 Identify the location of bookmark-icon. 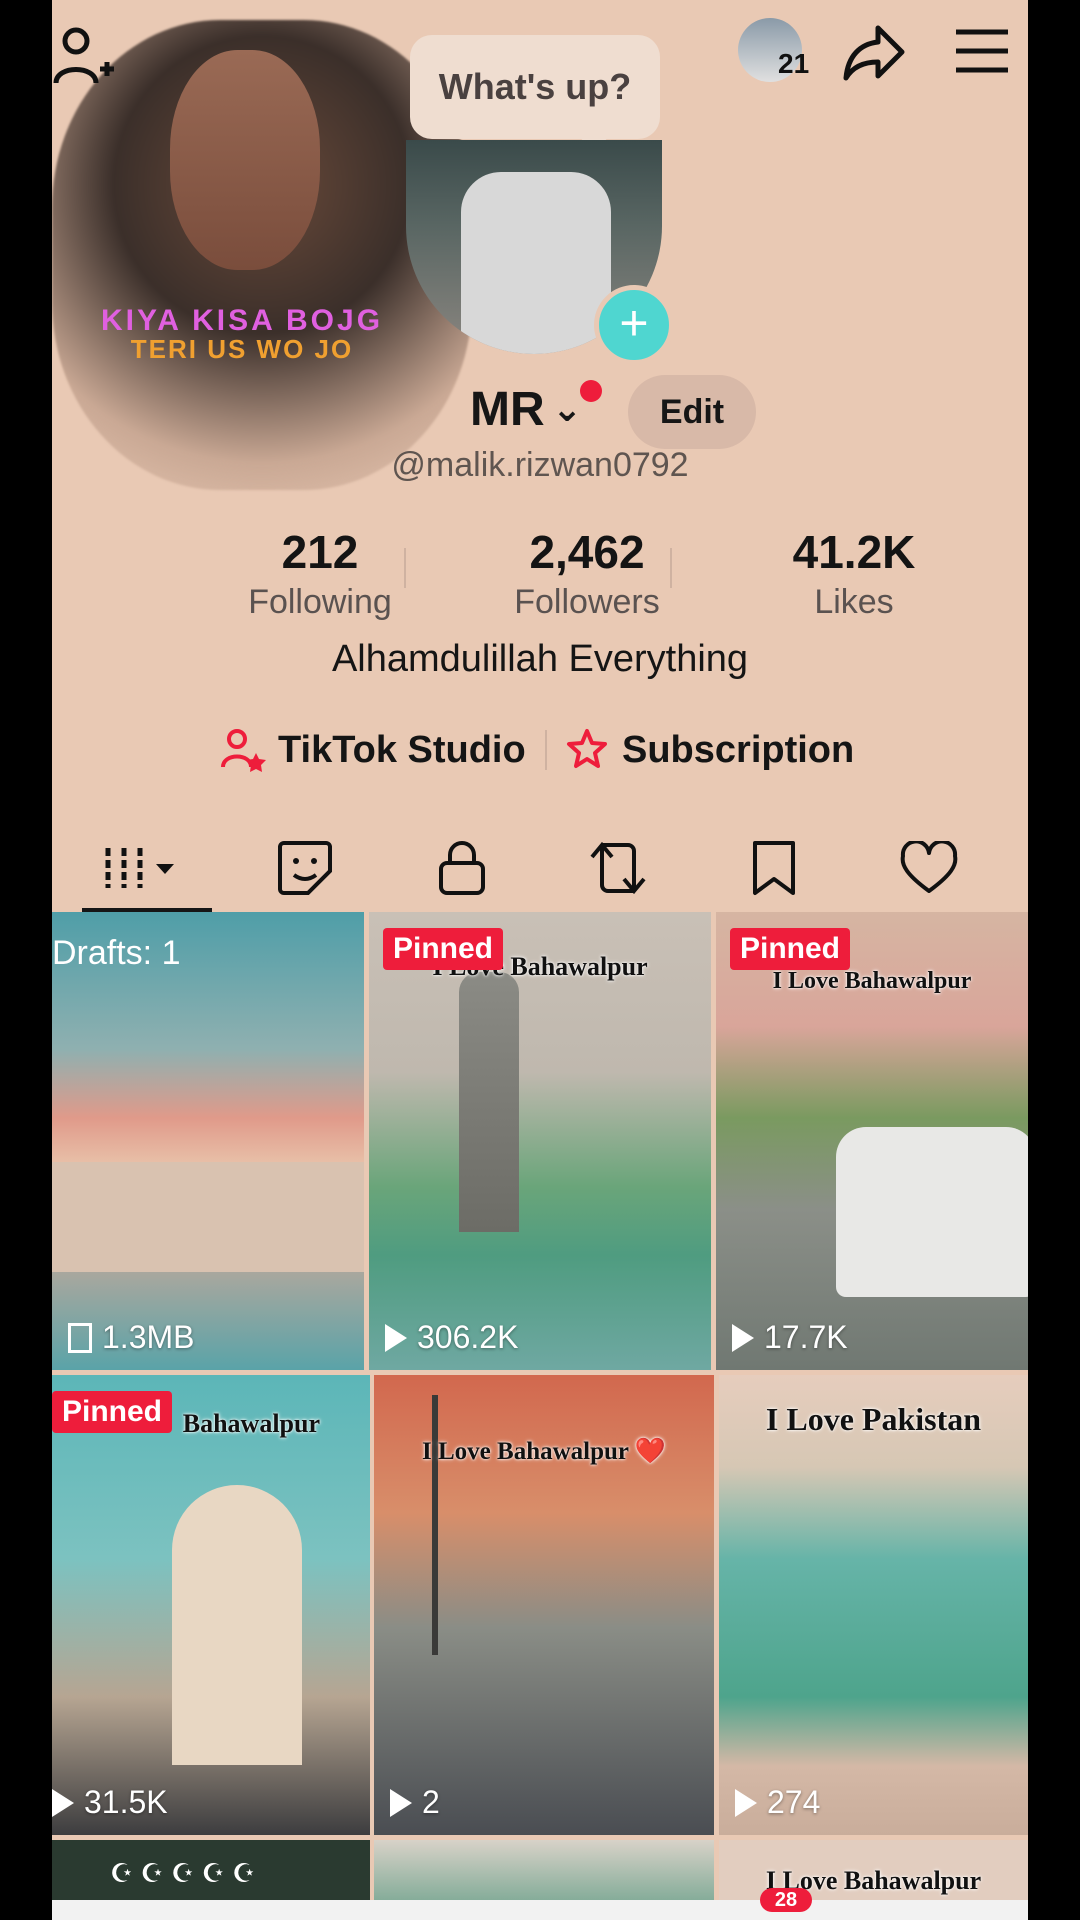
(774, 867).